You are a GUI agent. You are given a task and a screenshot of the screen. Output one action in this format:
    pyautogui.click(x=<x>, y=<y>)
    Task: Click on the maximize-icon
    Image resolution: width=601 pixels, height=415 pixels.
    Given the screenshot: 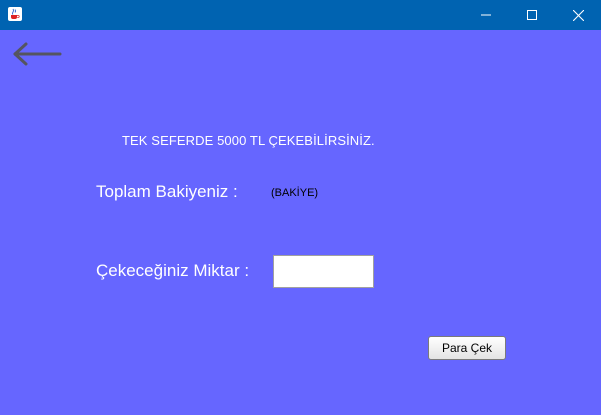 What is the action you would take?
    pyautogui.click(x=532, y=15)
    